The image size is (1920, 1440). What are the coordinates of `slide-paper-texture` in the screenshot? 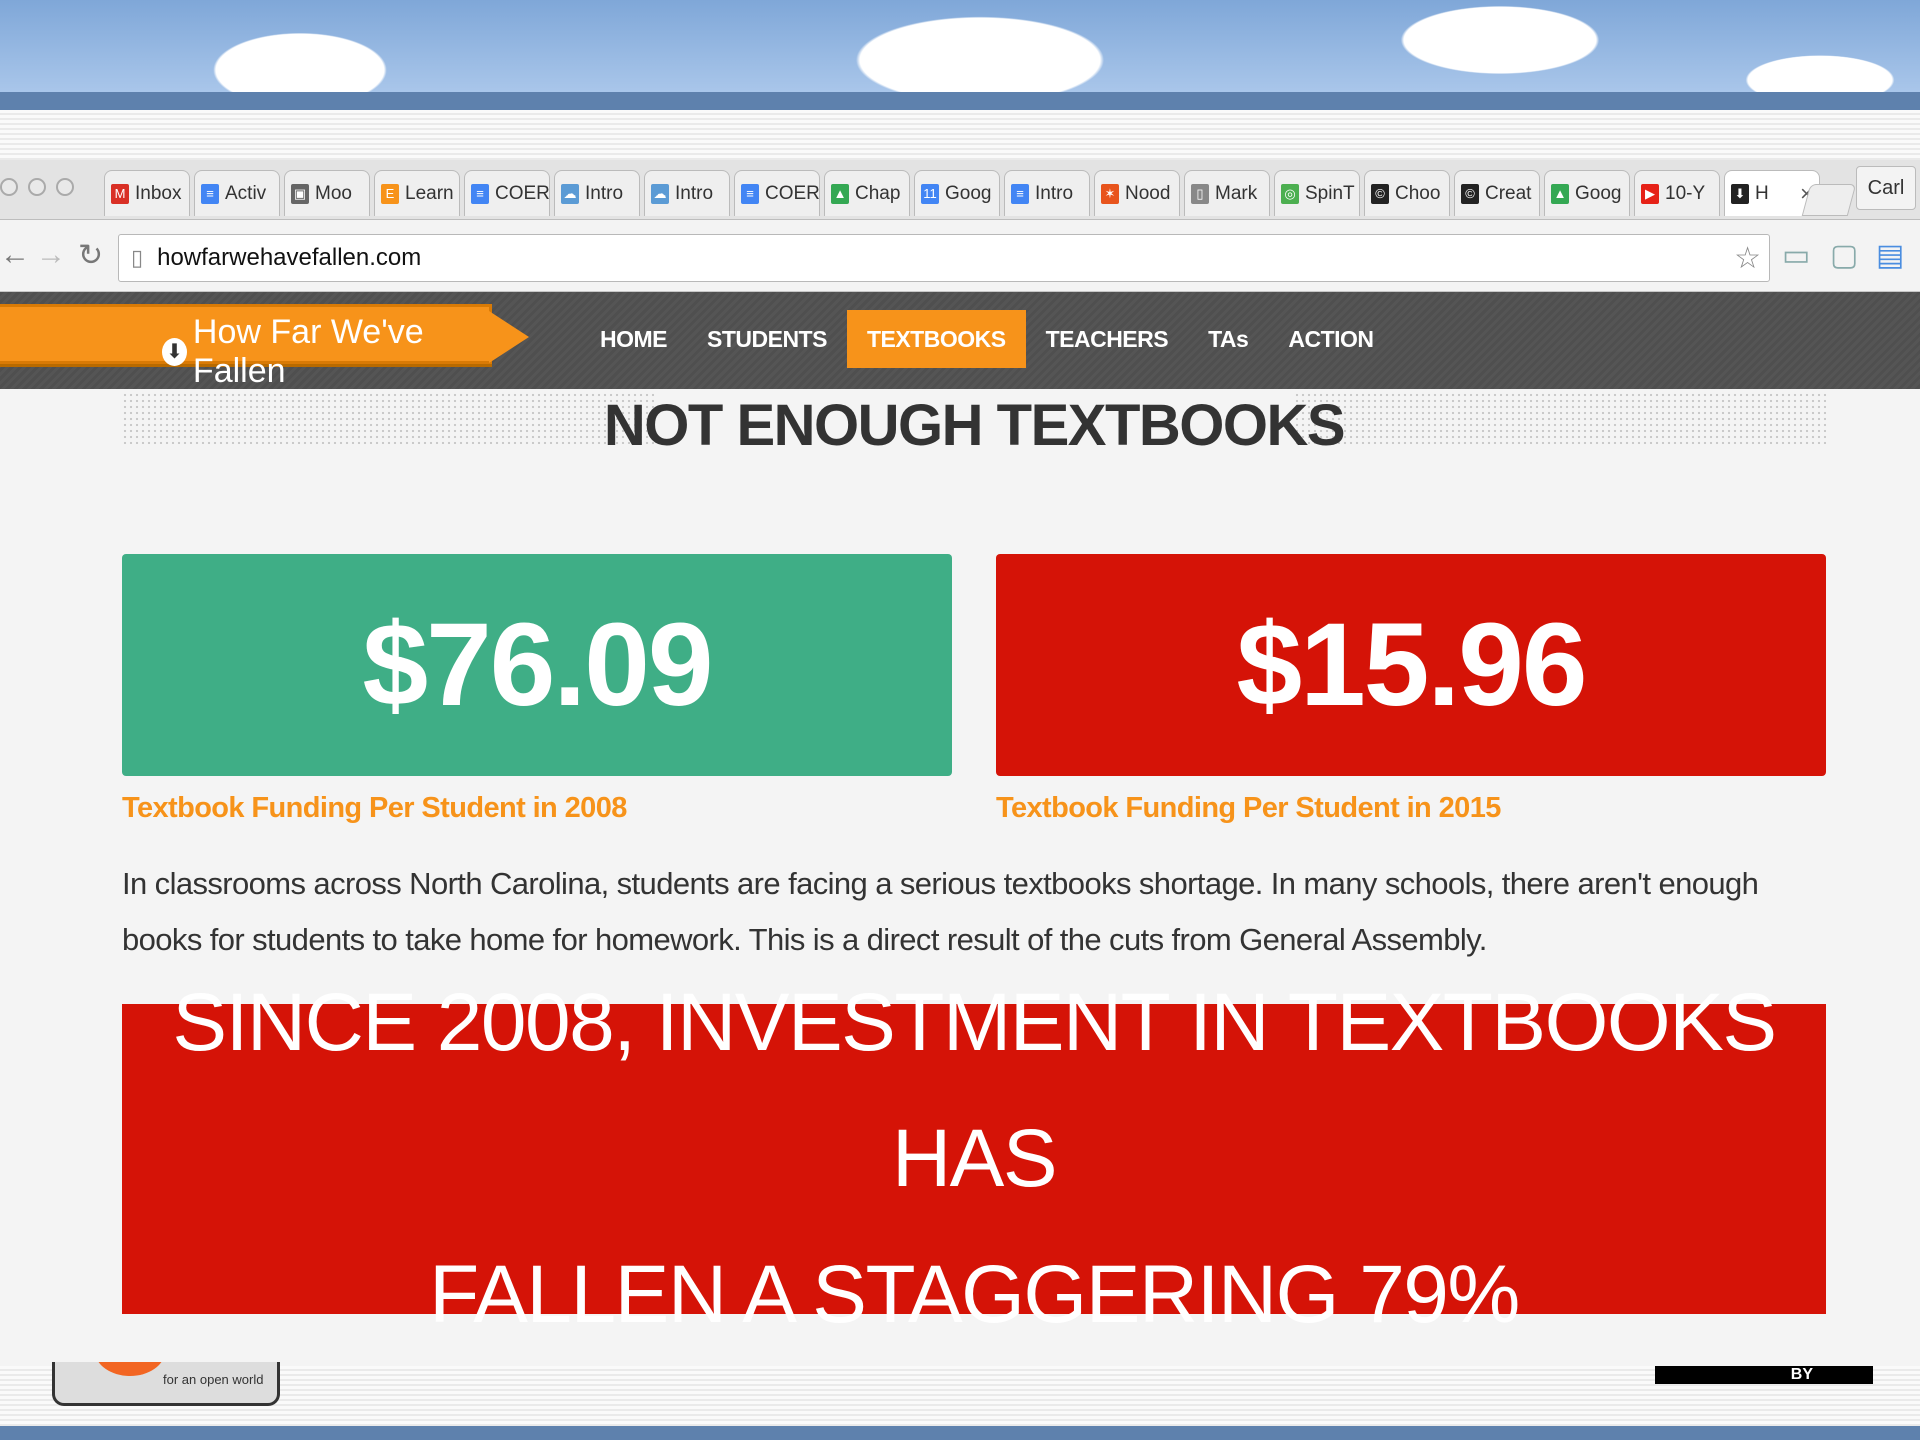 It's located at (960, 135).